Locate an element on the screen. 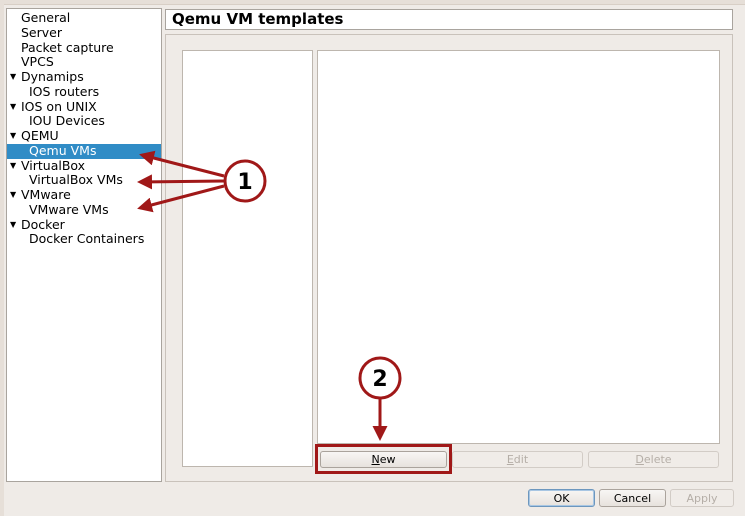  sidebar-item-qemu-vms: Qemu VMs is located at coordinates (84, 150).